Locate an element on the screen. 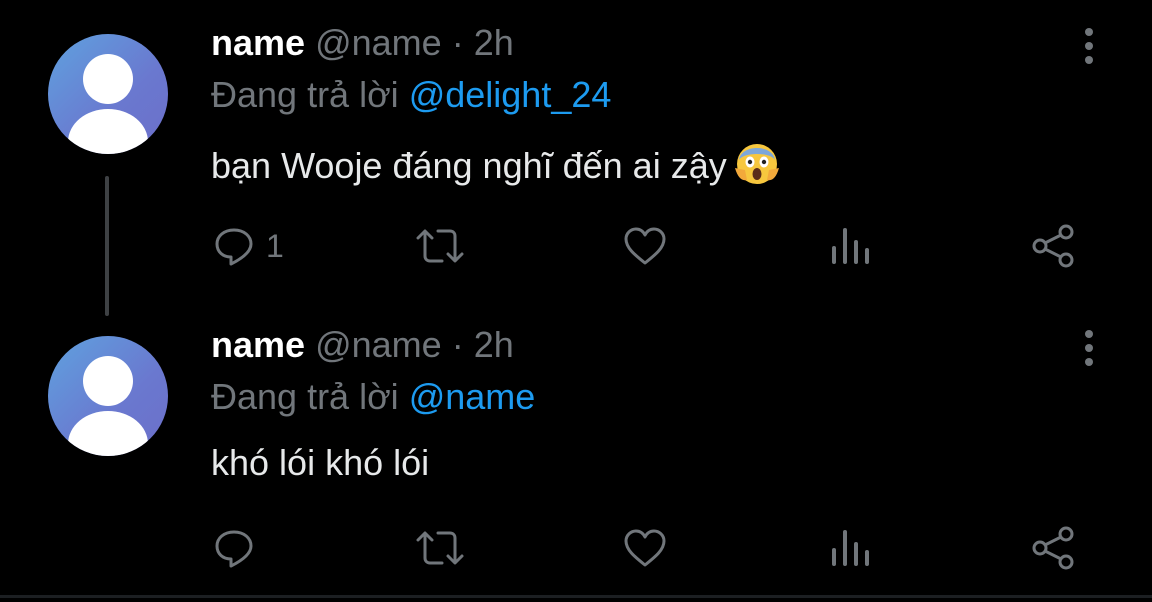  tweet-actions: 1 is located at coordinates (576, 246).